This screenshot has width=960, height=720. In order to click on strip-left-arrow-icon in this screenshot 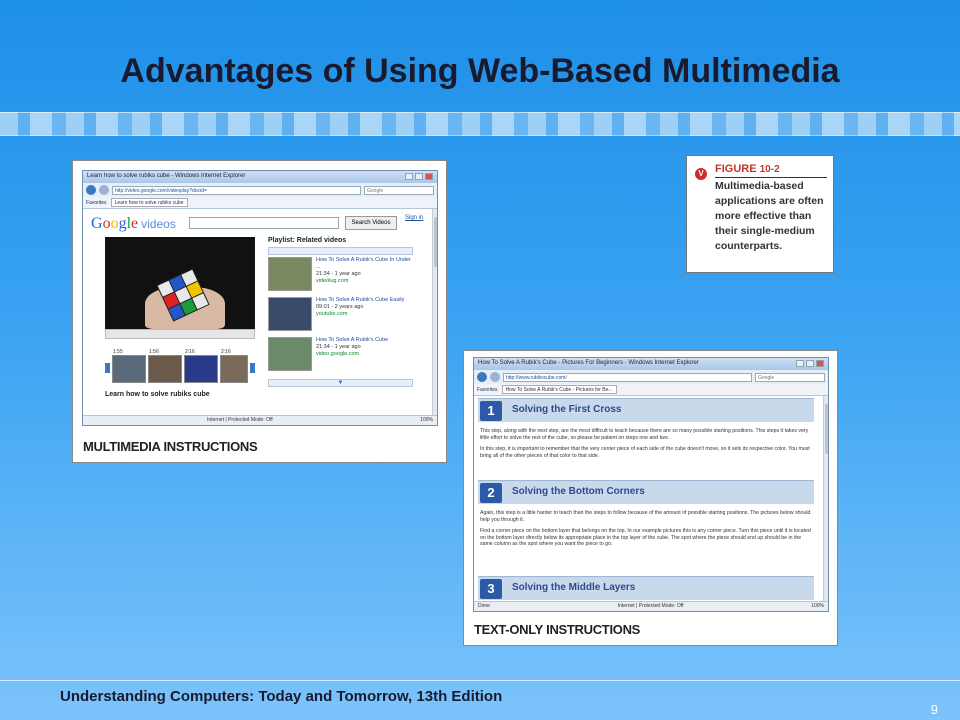, I will do `click(107, 368)`.